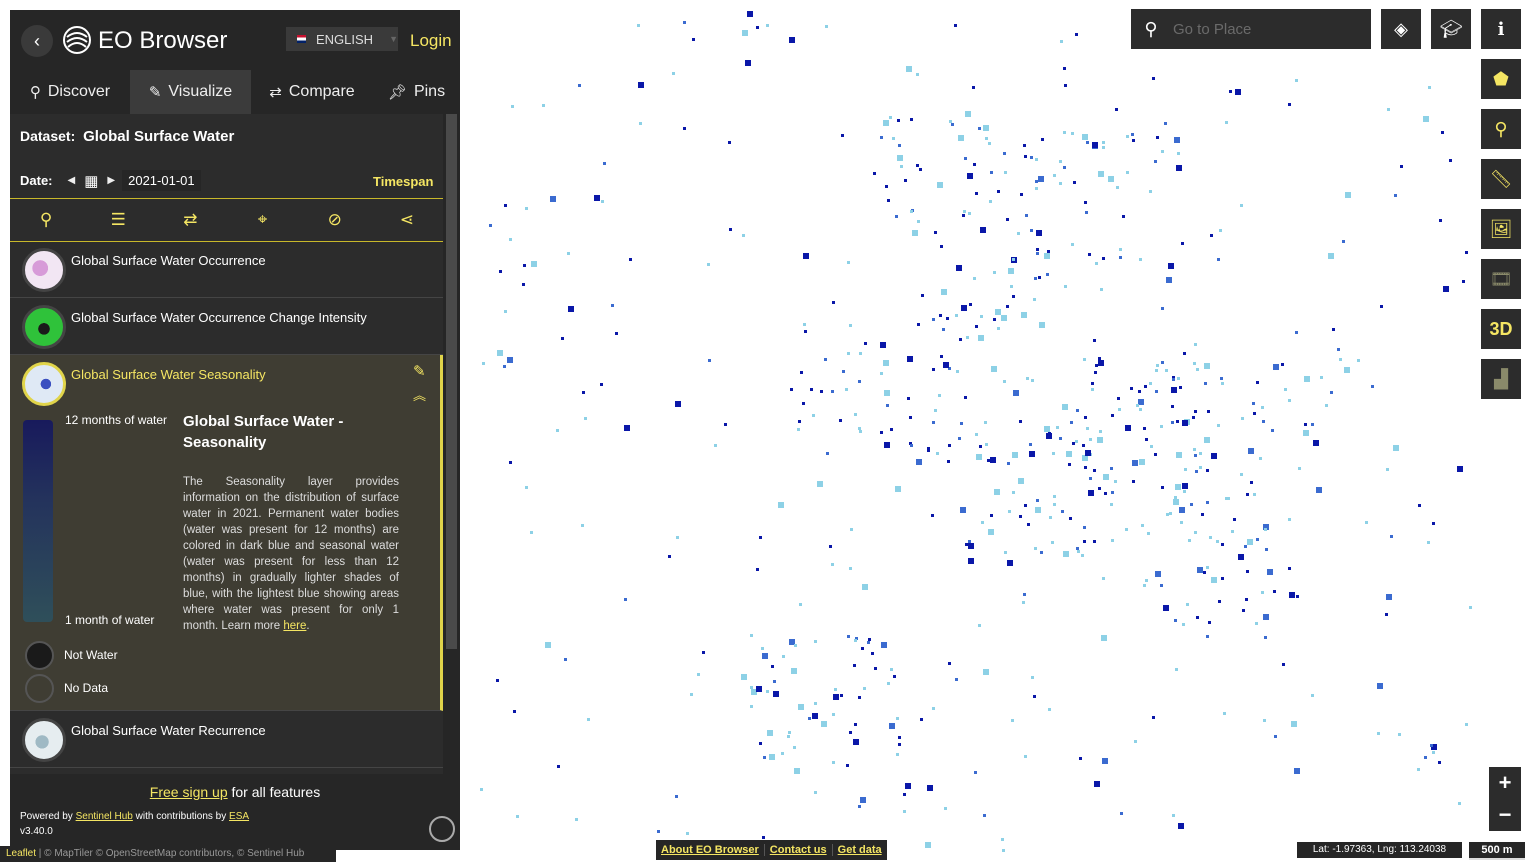  What do you see at coordinates (451, 381) in the screenshot?
I see `scrollbar-thumb` at bounding box center [451, 381].